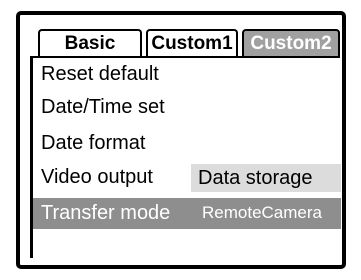 The height and width of the screenshot is (280, 361). What do you see at coordinates (93, 143) in the screenshot?
I see `menu-item-label: Date format` at bounding box center [93, 143].